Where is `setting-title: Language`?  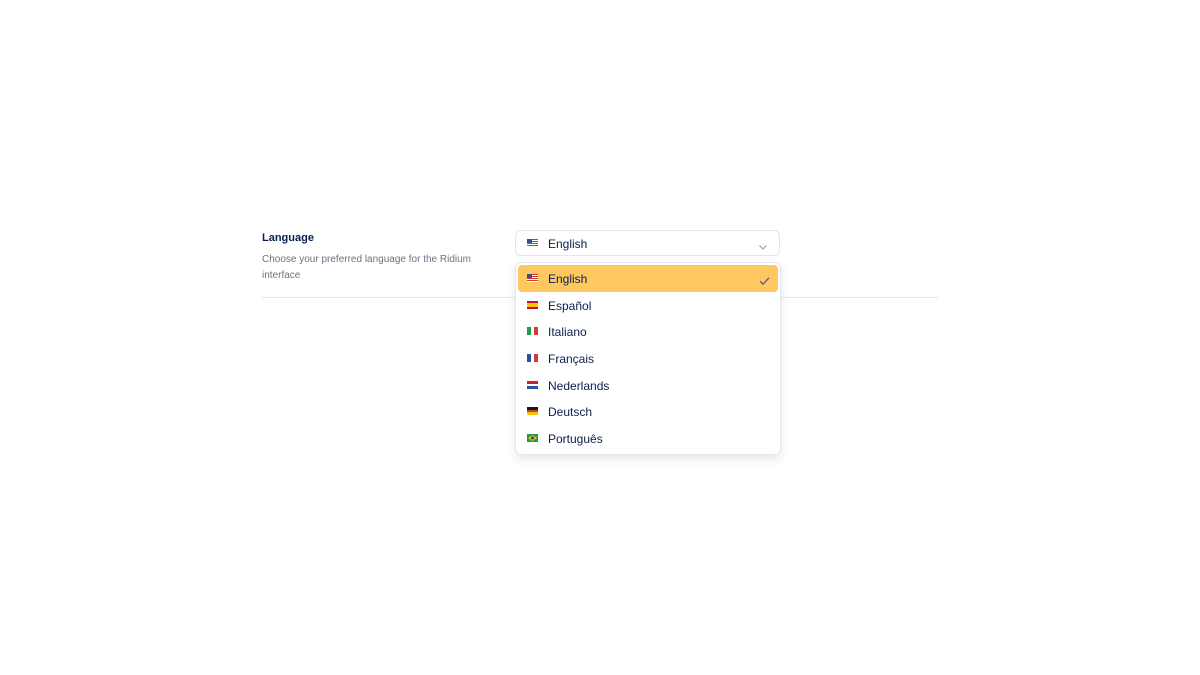 setting-title: Language is located at coordinates (288, 238).